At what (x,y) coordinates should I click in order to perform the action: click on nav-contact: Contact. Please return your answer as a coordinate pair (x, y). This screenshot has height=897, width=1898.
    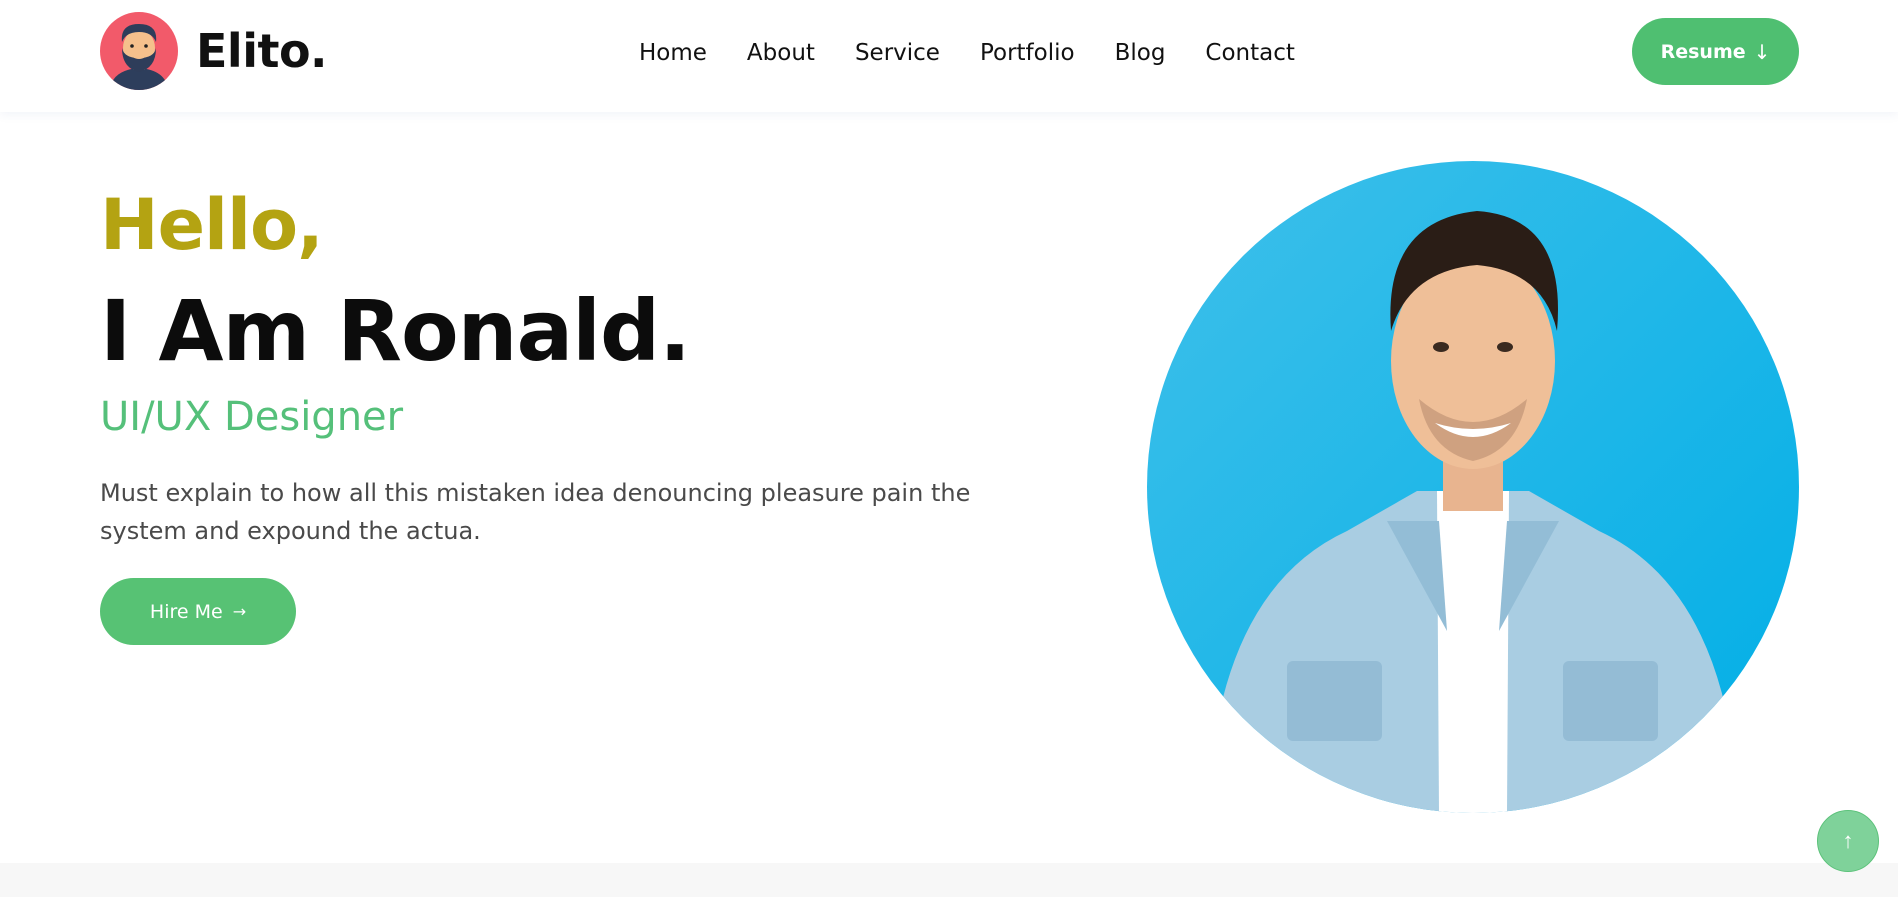
    Looking at the image, I should click on (1249, 53).